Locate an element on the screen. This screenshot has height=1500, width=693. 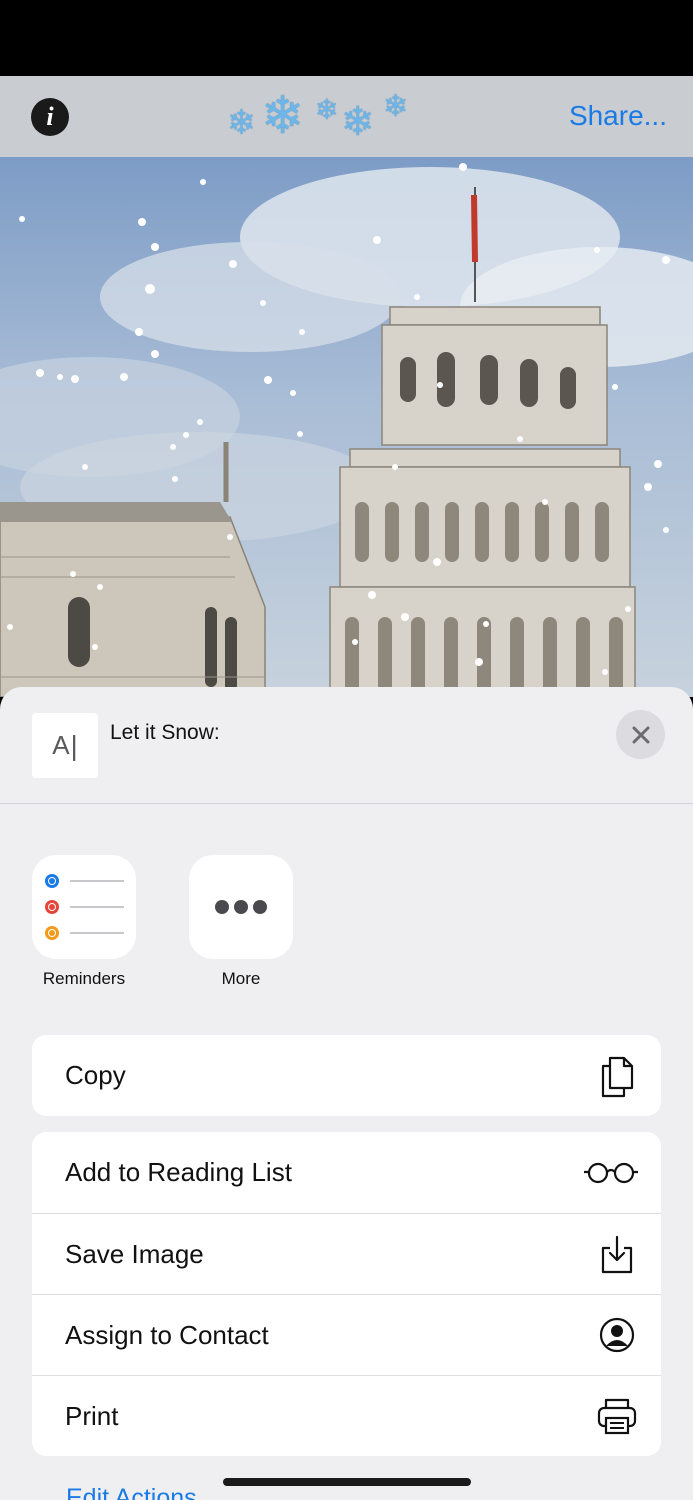
info-icon: i is located at coordinates (50, 116).